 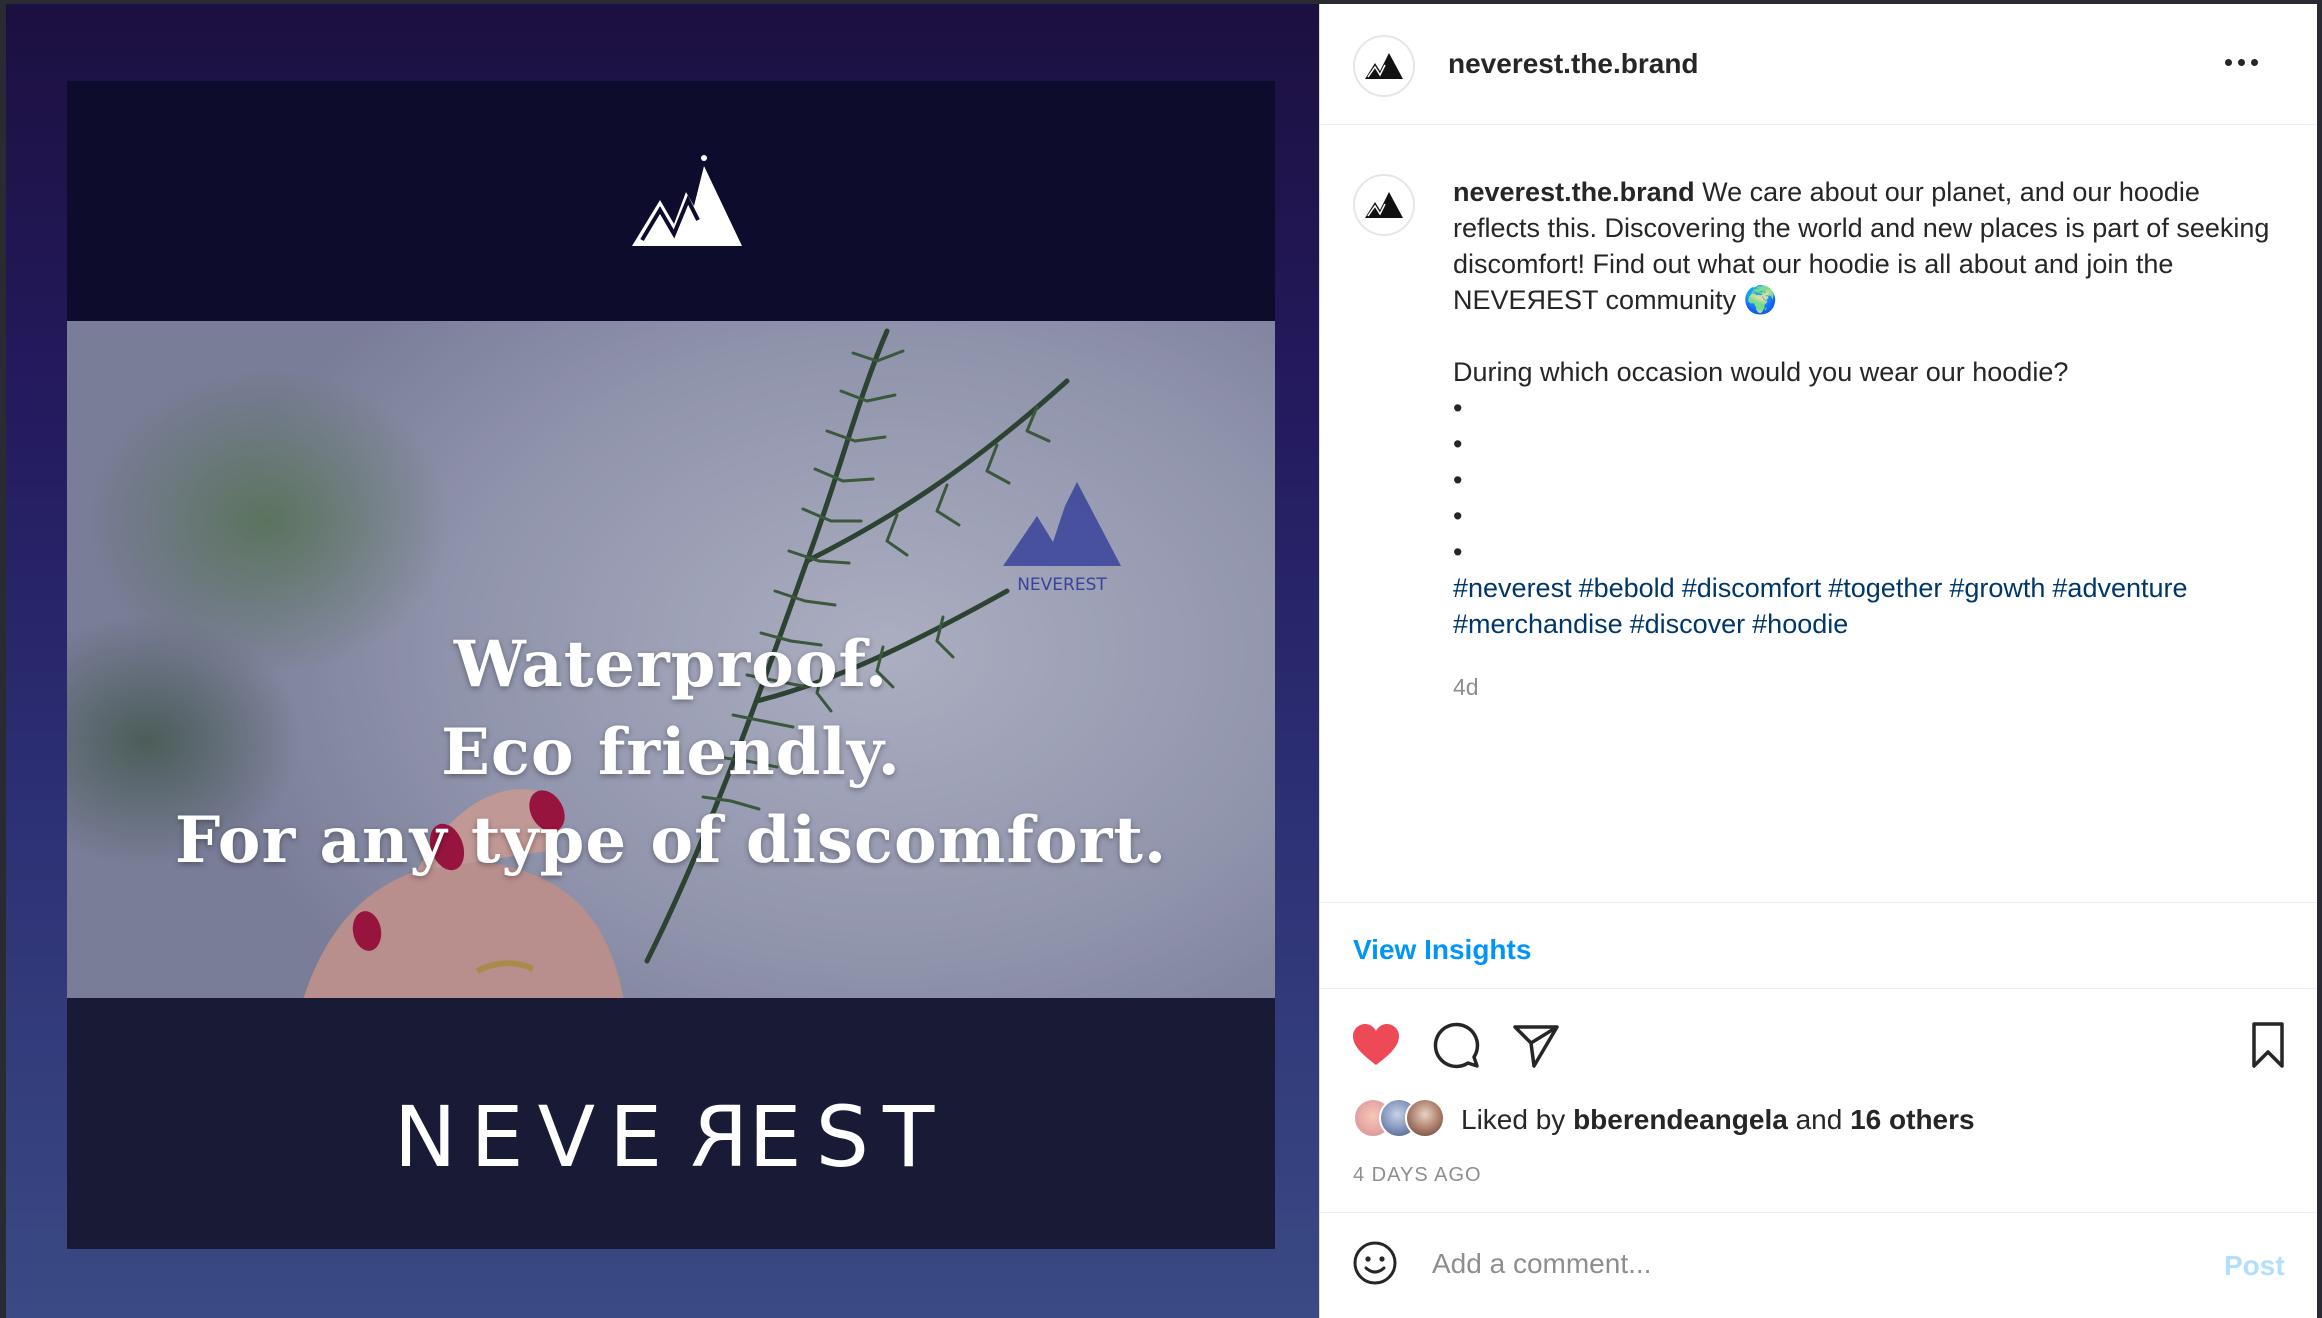 I want to click on likes-summary: Liked by bberendeangela and 16 others, so click(x=1718, y=1120).